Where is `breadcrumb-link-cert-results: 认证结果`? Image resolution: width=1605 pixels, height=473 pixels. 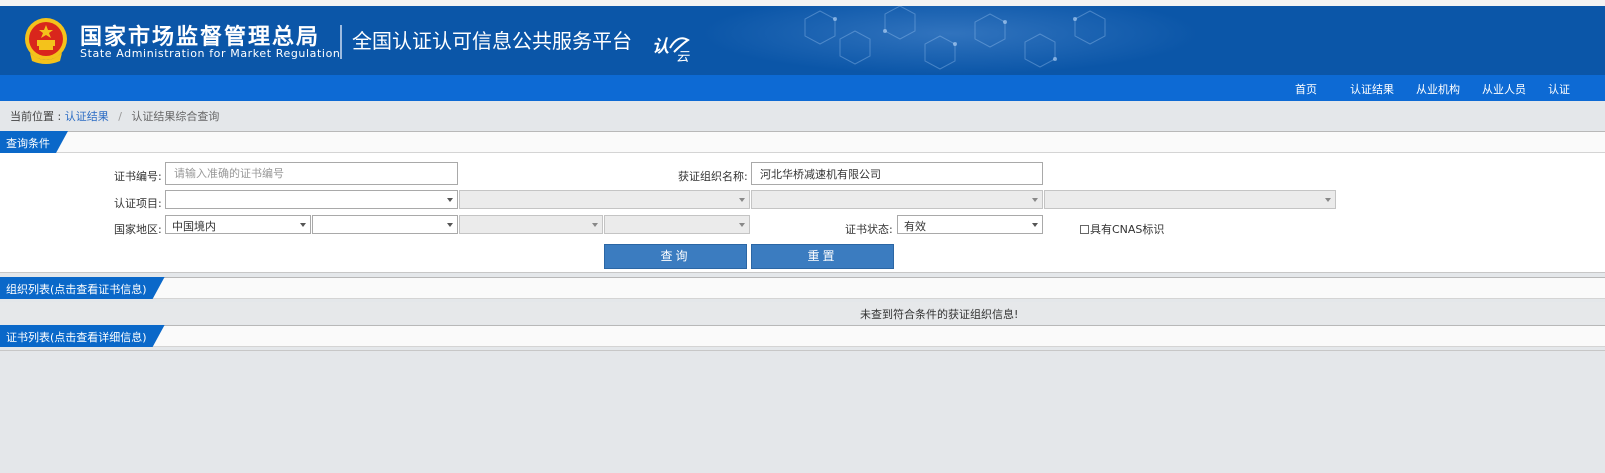 breadcrumb-link-cert-results: 认证结果 is located at coordinates (87, 116).